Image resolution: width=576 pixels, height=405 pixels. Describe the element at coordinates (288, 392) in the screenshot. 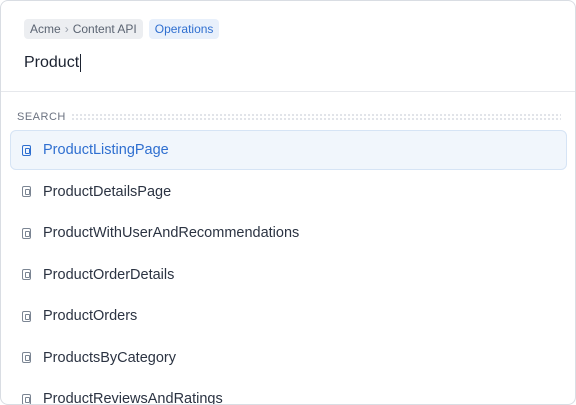

I see `result-item: ProductReviewsAndRatings` at that location.